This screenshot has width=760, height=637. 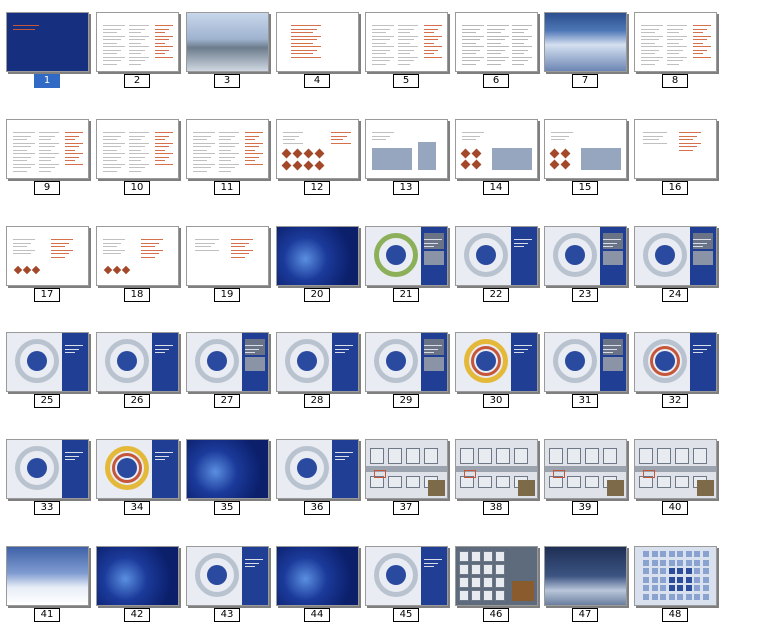 I want to click on slide-thumbnail-30: 30, so click(x=496, y=366).